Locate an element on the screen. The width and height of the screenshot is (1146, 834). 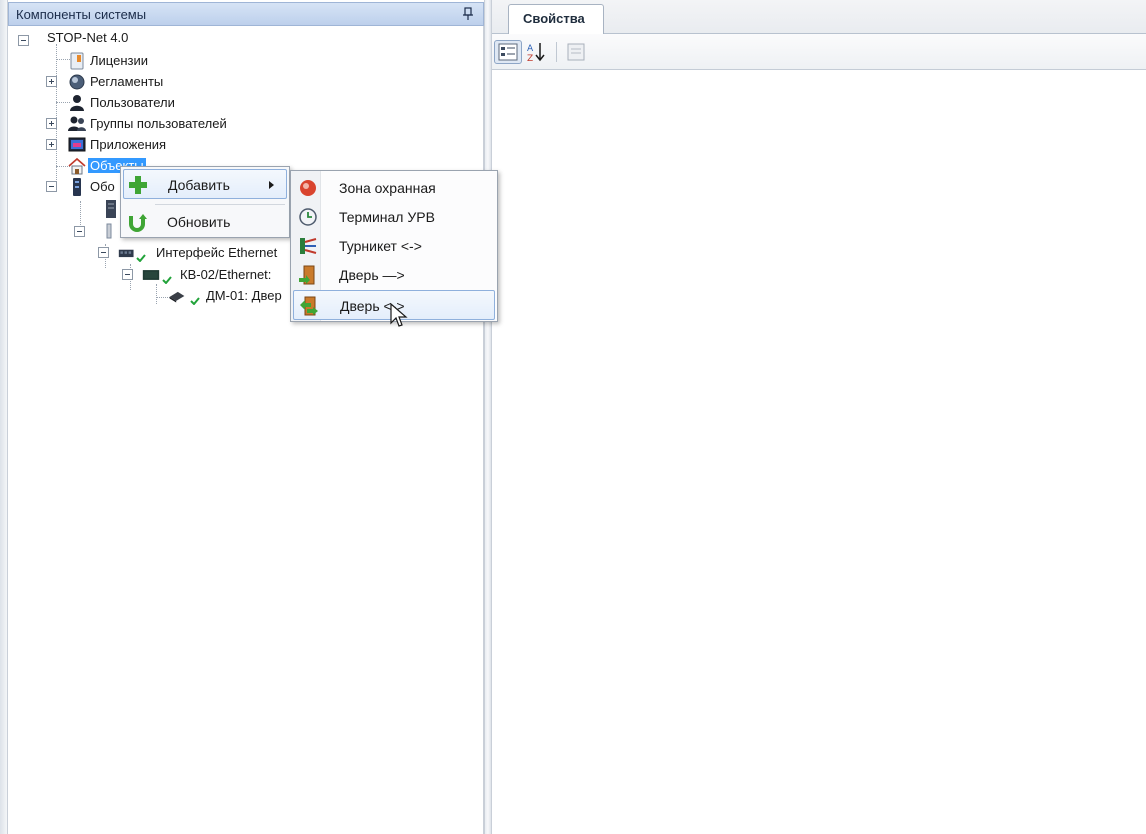
property-pages-icon is located at coordinates (576, 52).